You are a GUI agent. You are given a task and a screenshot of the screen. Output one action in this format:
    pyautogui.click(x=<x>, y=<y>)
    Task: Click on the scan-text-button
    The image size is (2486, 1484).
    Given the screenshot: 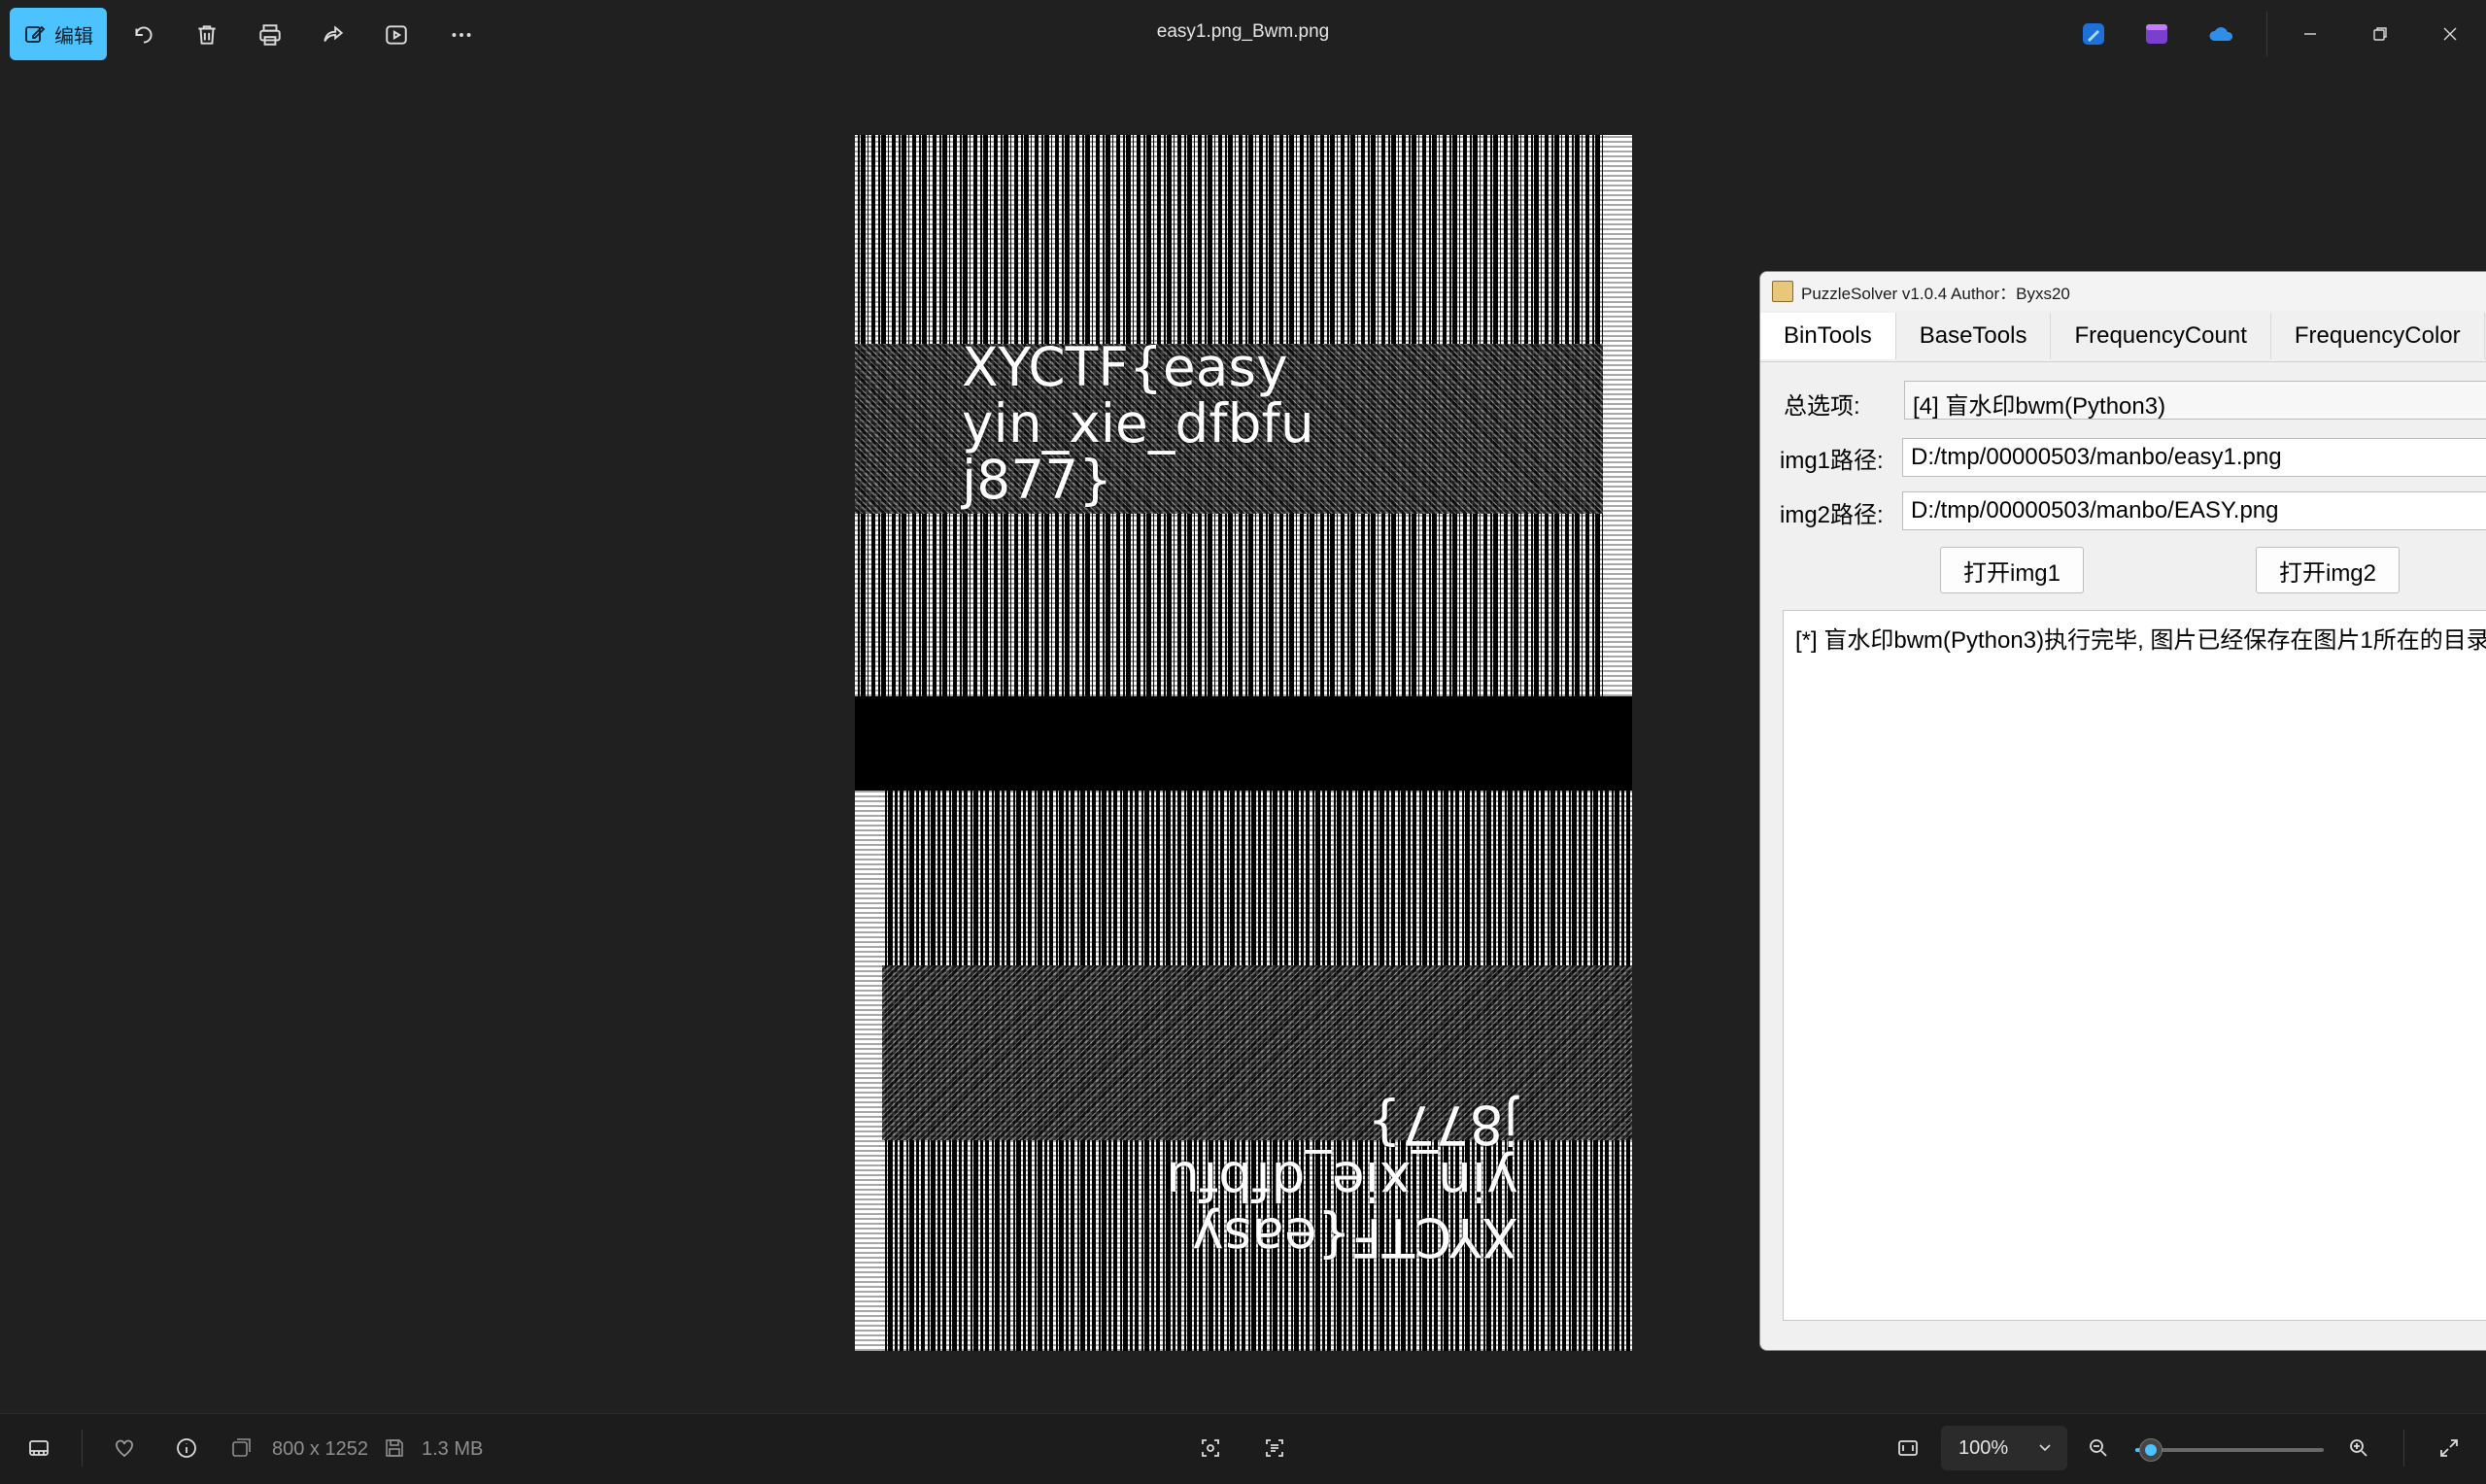 What is the action you would take?
    pyautogui.click(x=1274, y=1448)
    